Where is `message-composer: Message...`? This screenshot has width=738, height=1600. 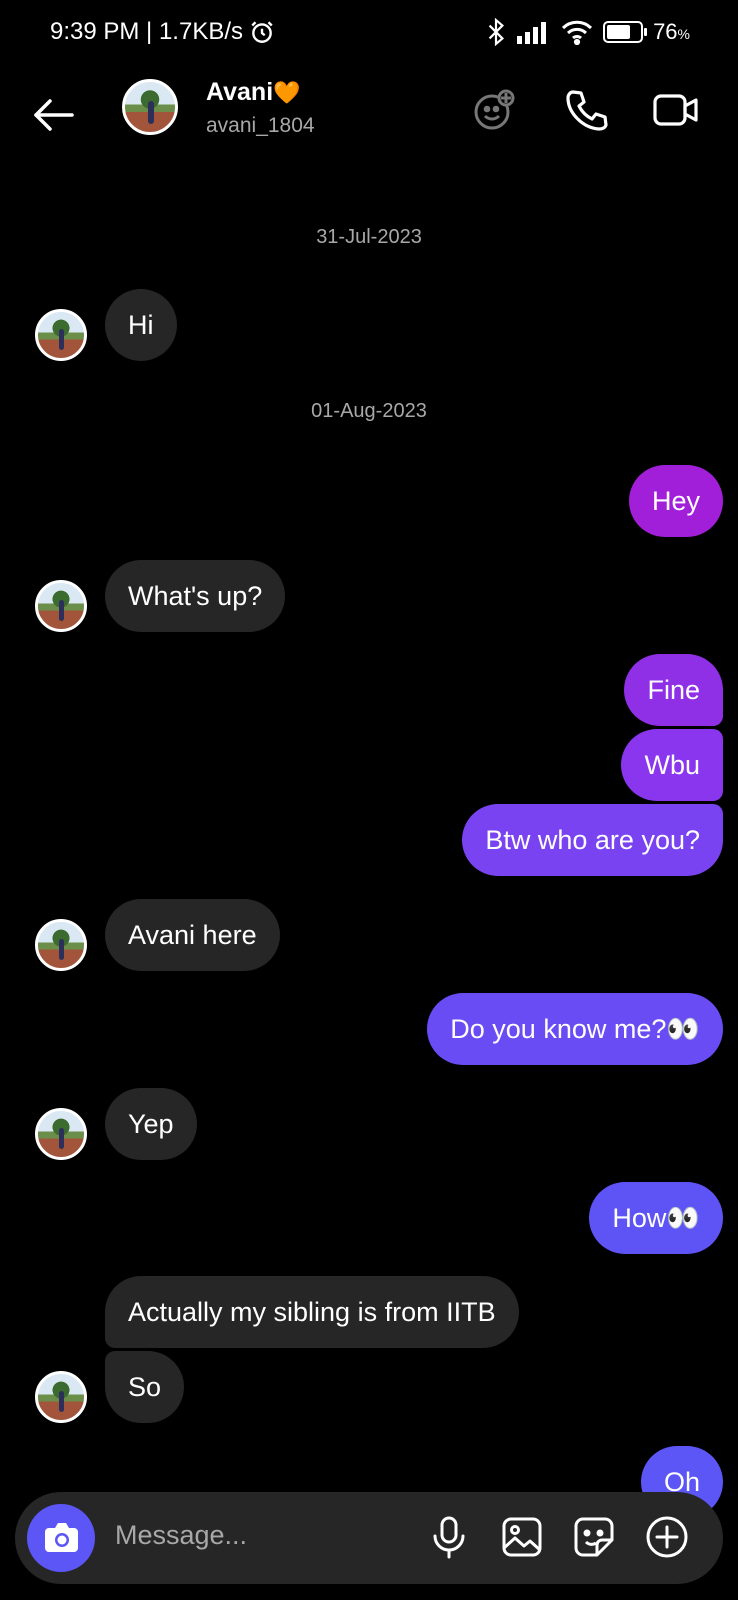
message-composer: Message... is located at coordinates (369, 1538).